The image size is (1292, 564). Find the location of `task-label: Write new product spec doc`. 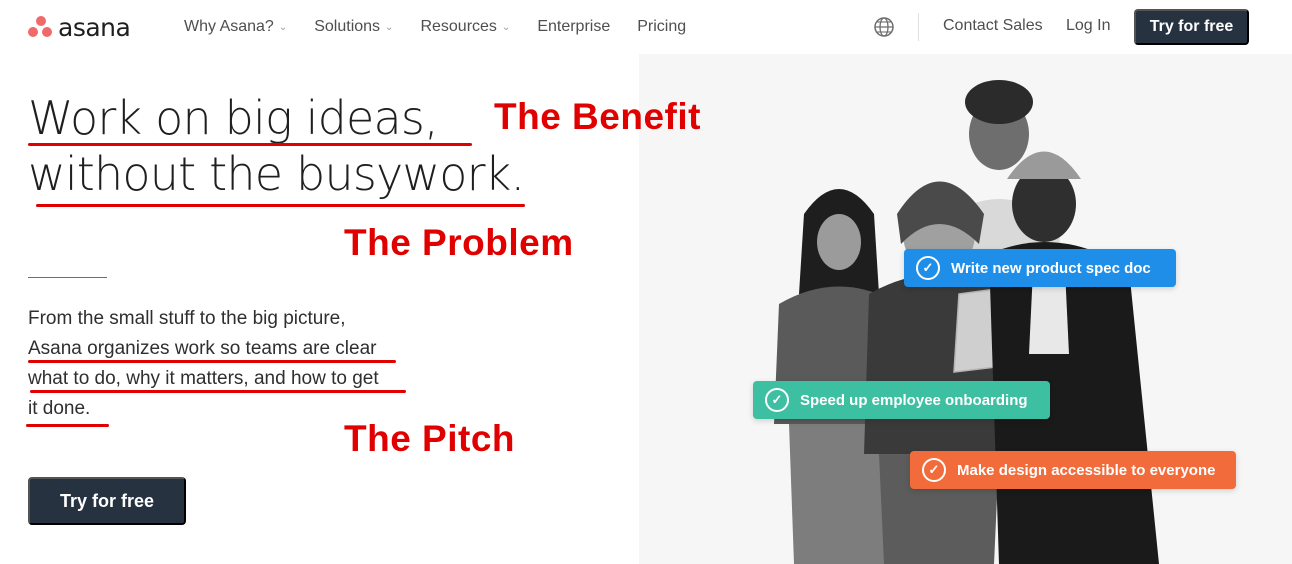

task-label: Write new product spec doc is located at coordinates (1051, 268).